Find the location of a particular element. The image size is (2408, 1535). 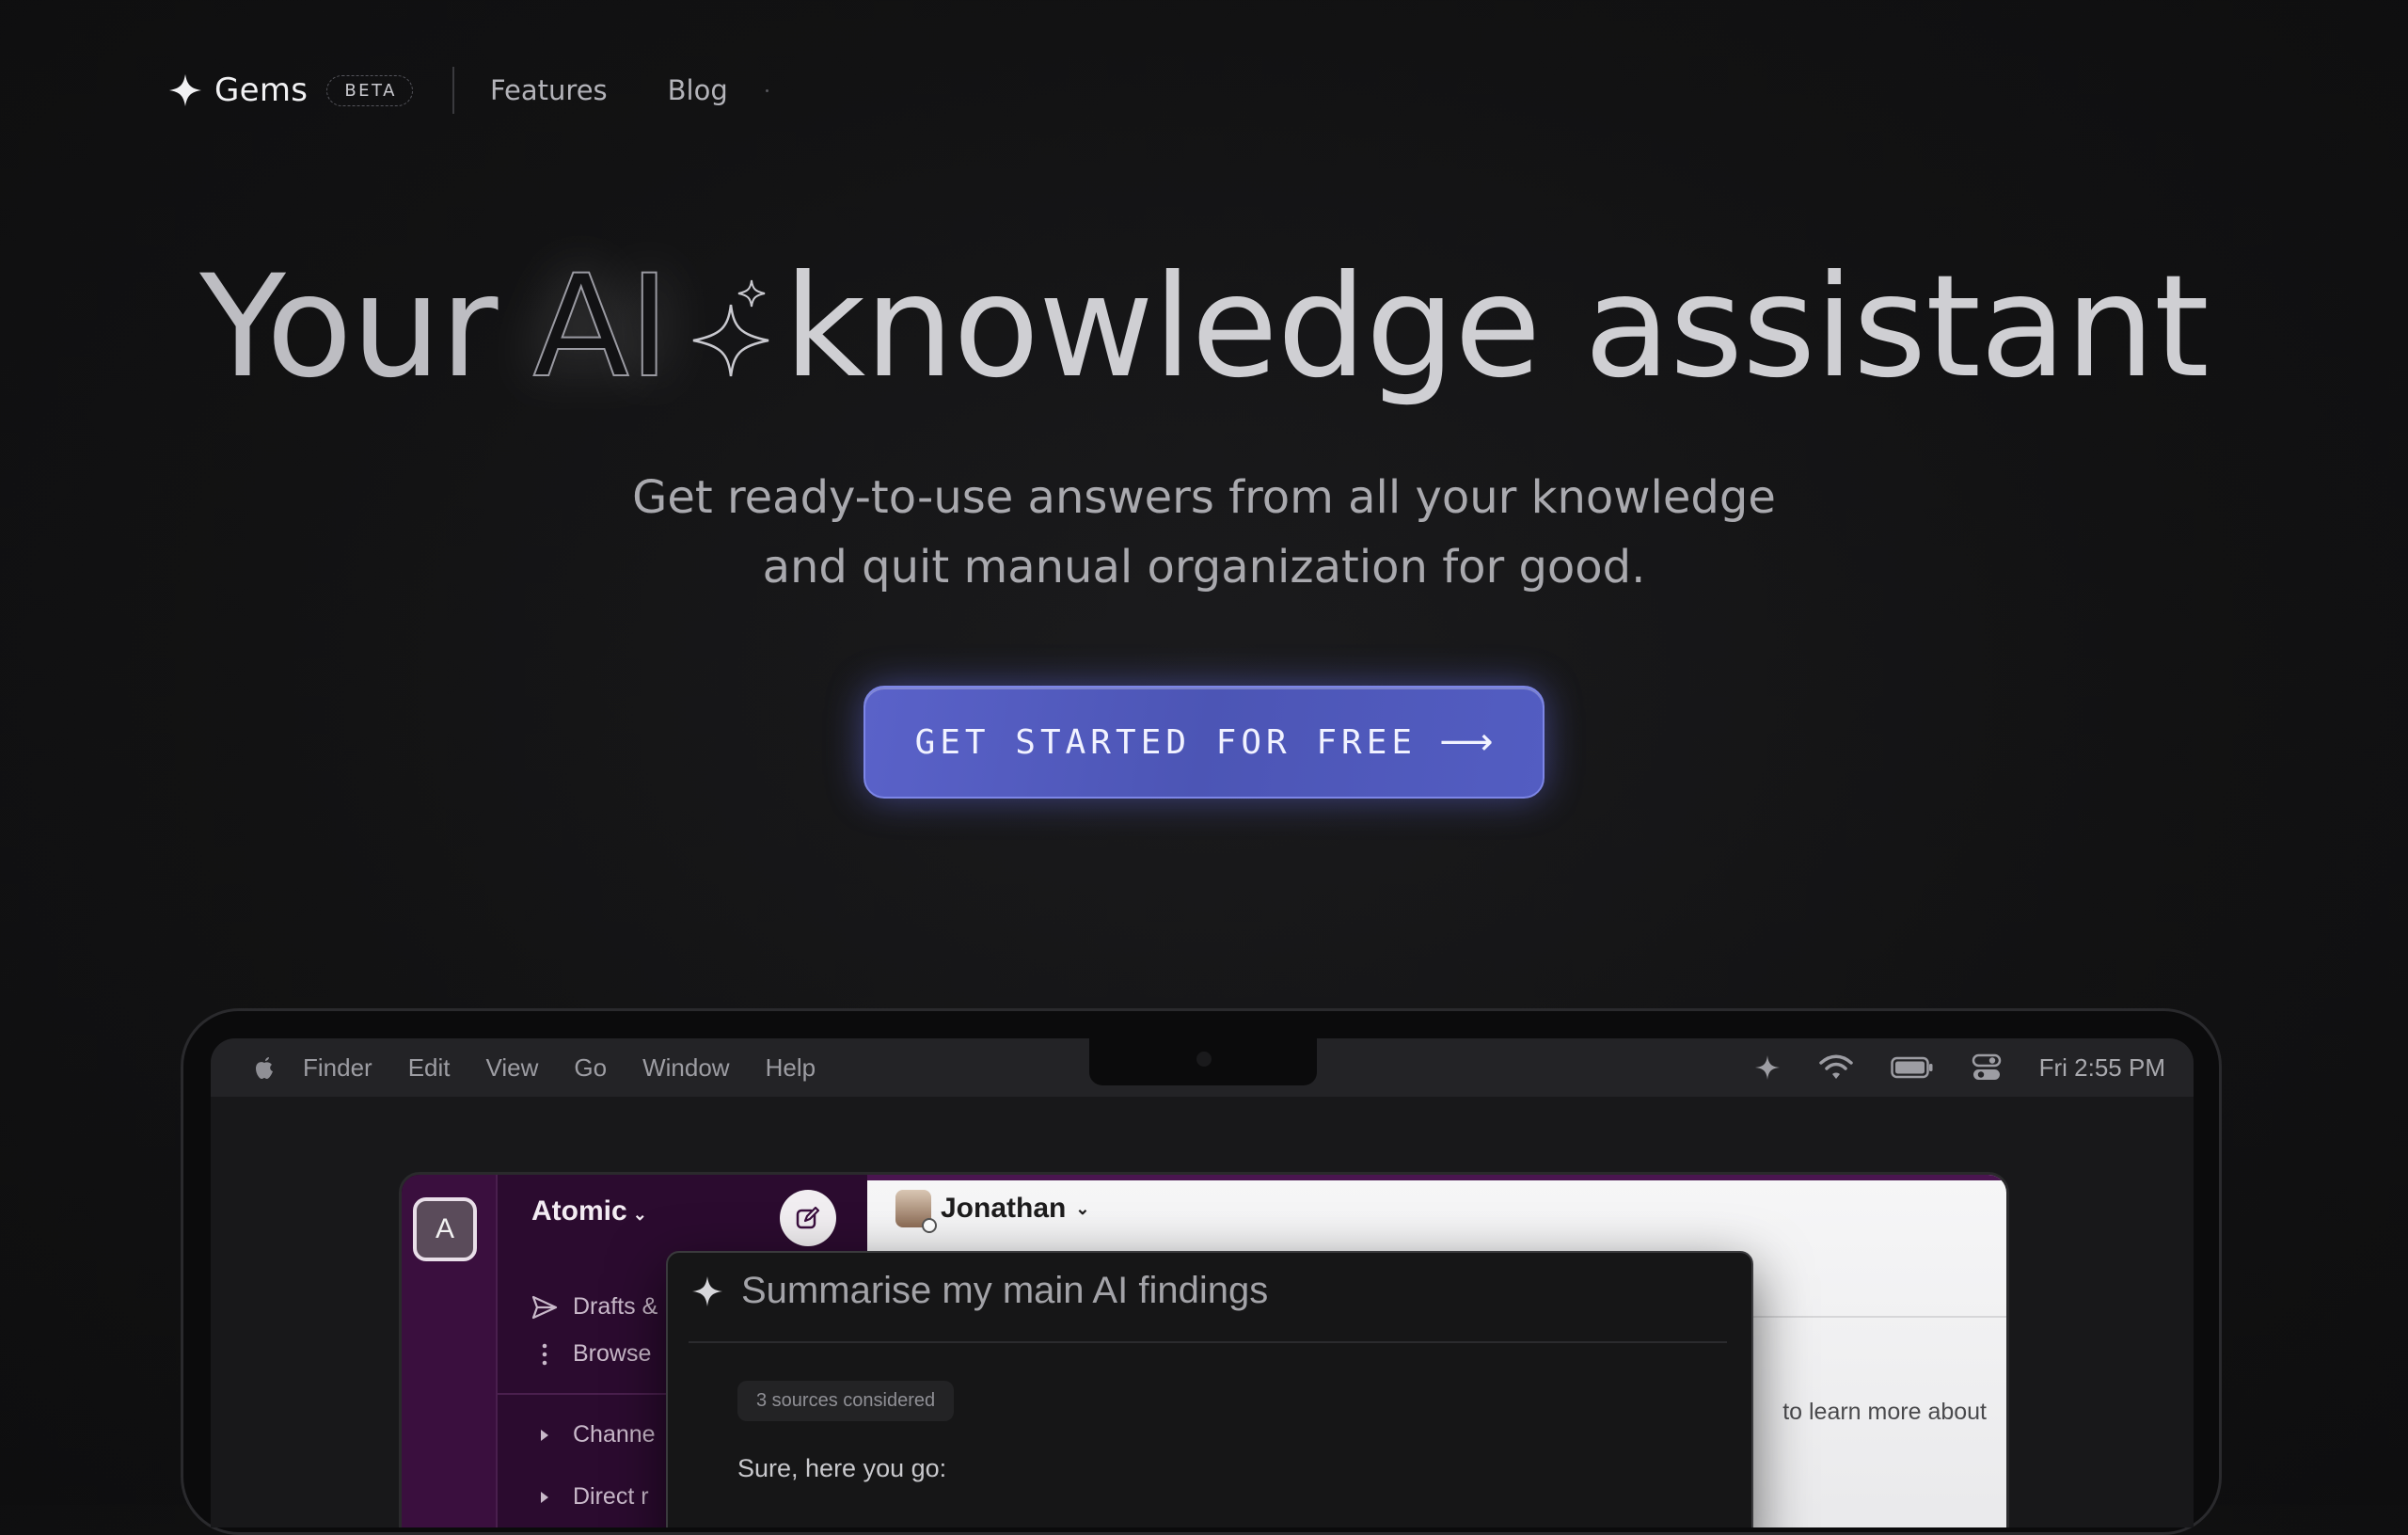

camera-notch is located at coordinates (1203, 1061).